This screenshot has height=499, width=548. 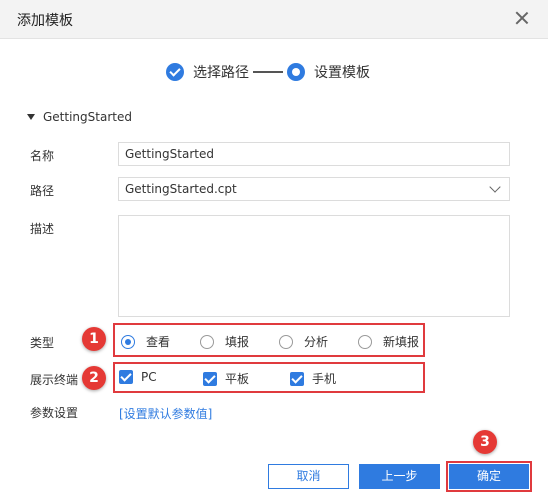 I want to click on terminal-pc-checkbox: PC, so click(x=138, y=377).